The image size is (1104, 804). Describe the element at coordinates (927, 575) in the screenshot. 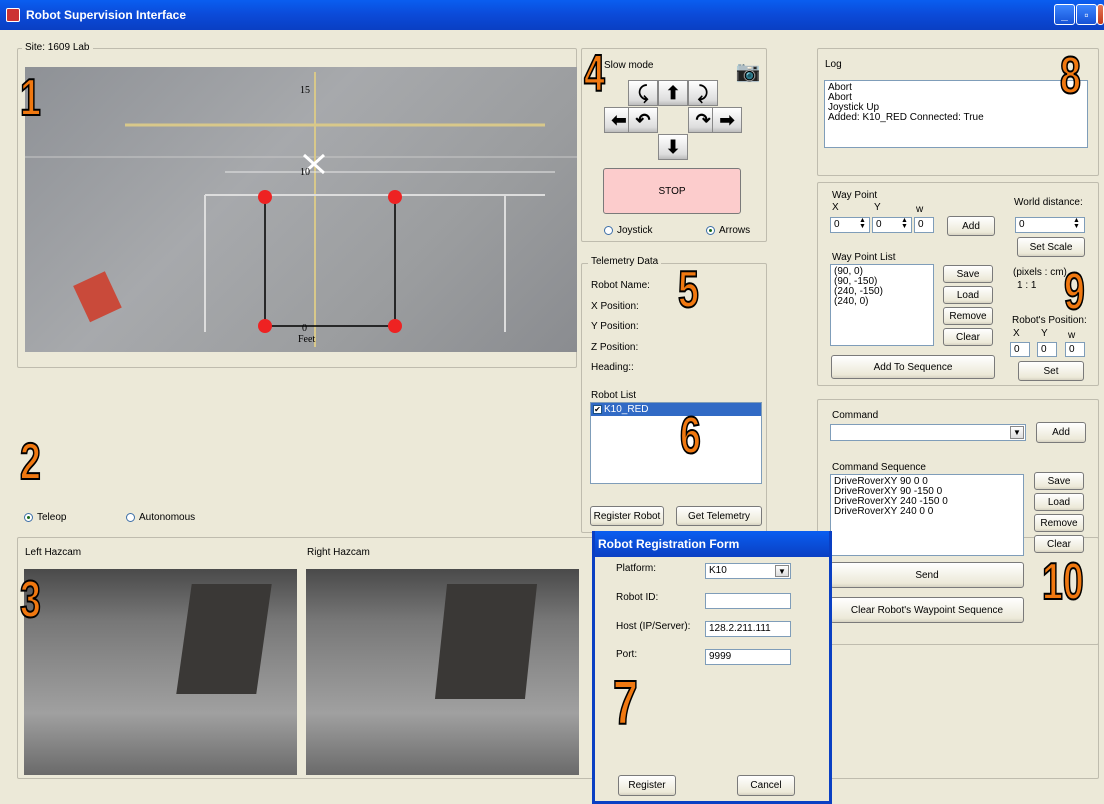

I see `send-button: Send` at that location.